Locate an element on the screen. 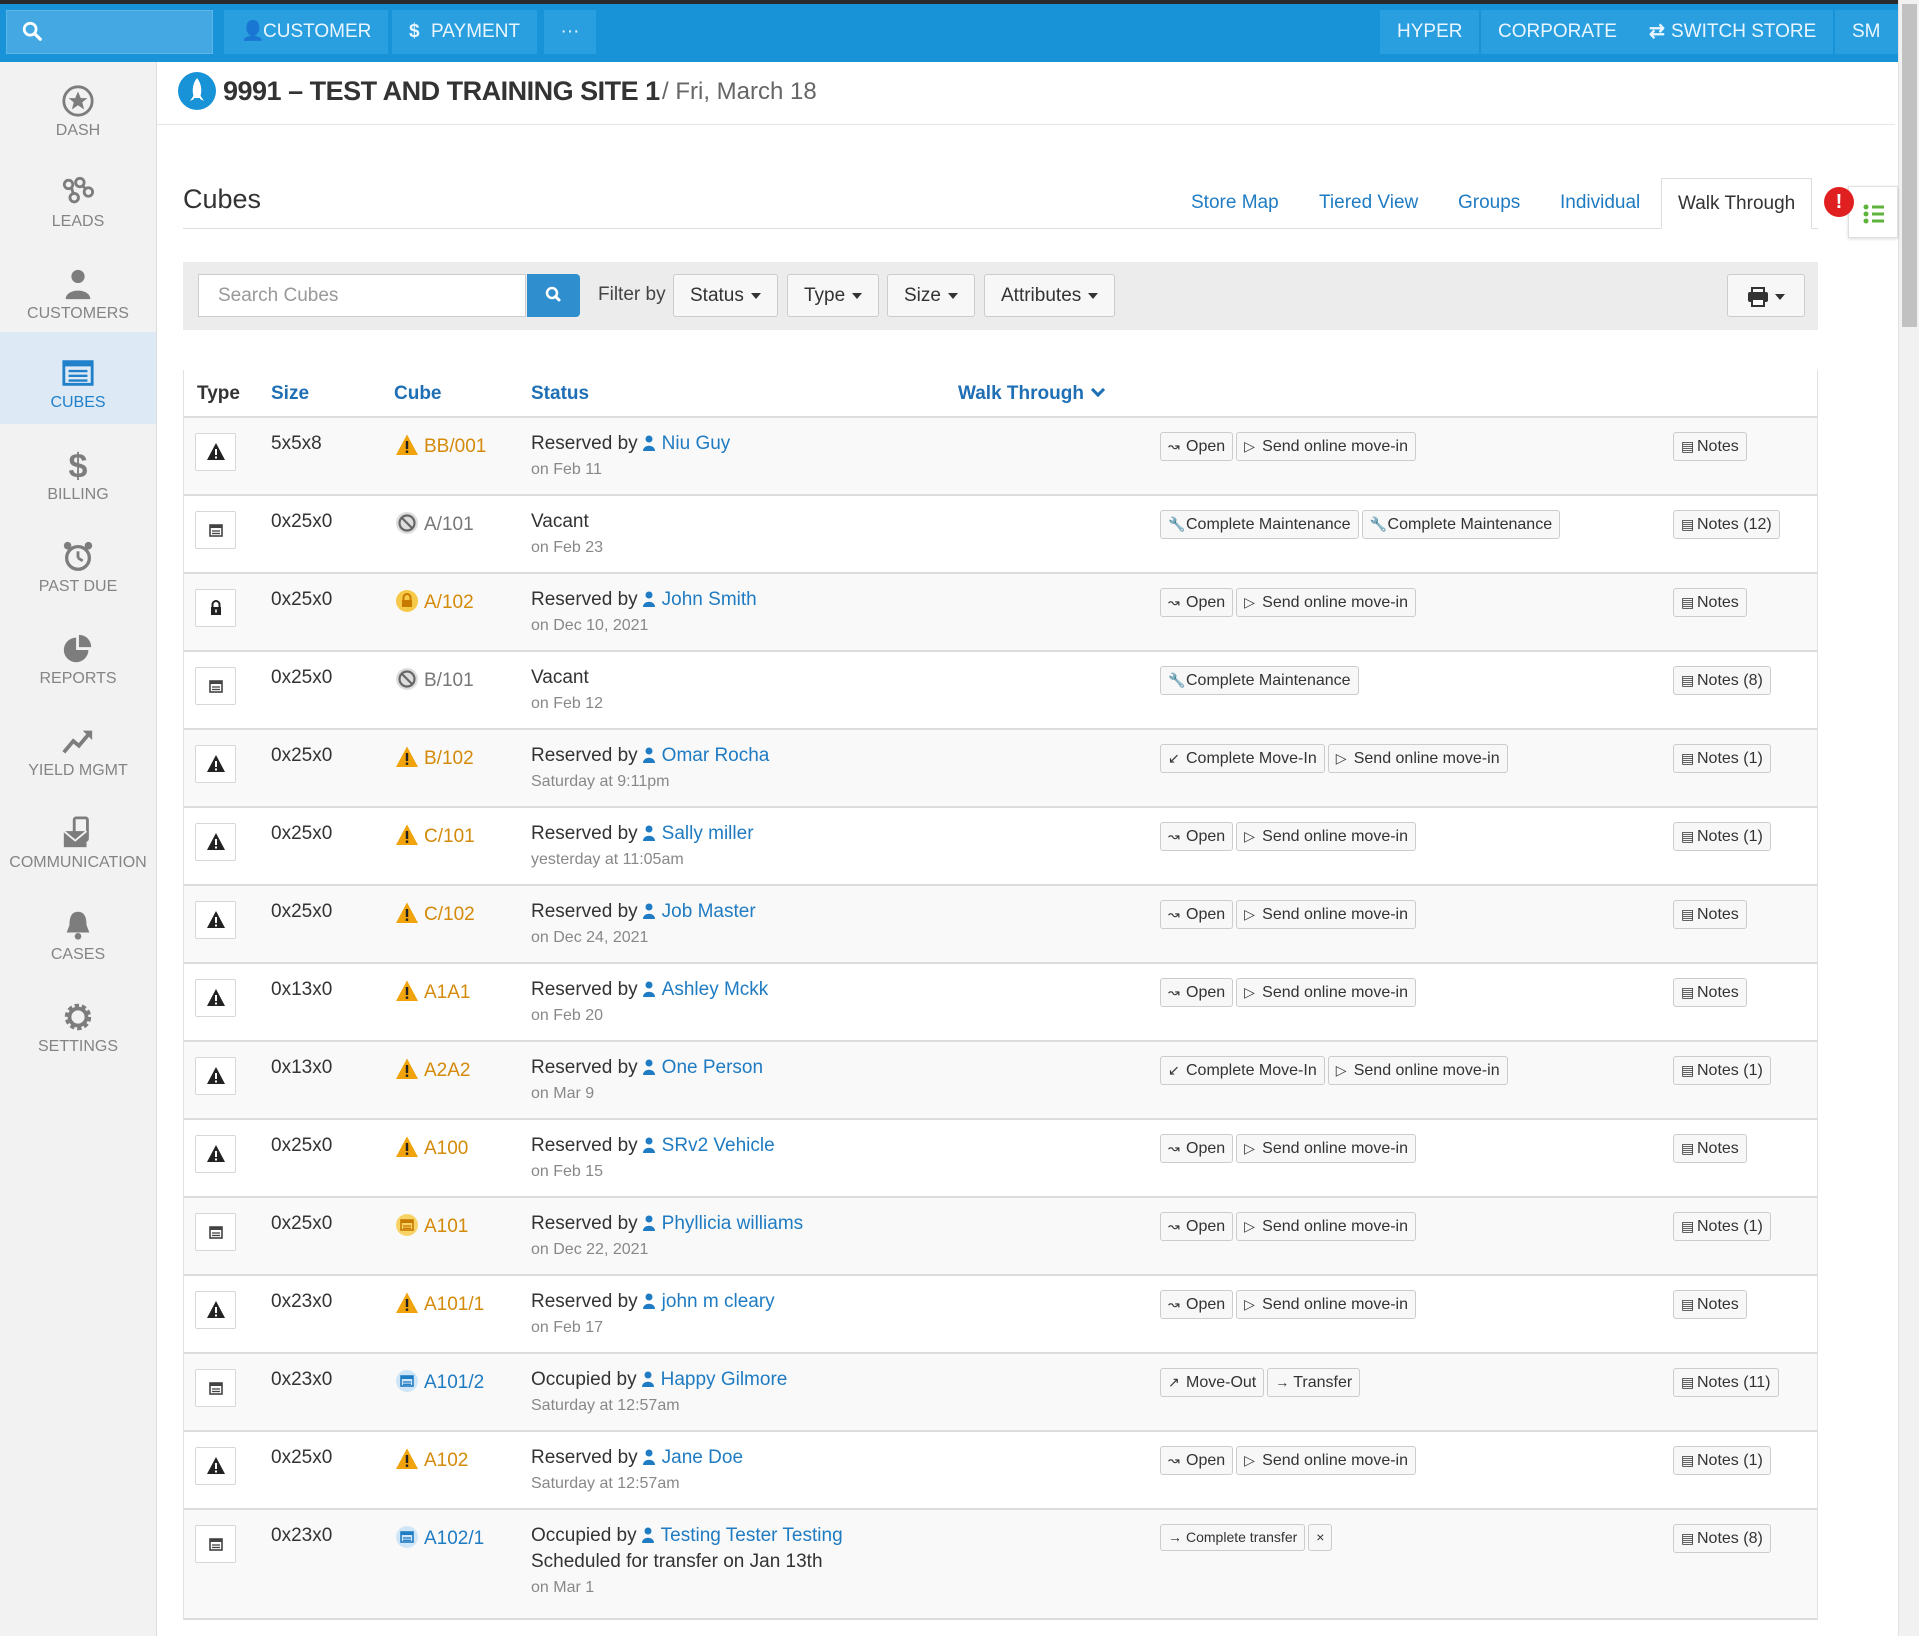 The height and width of the screenshot is (1636, 1919). customer-link: Job Master is located at coordinates (709, 911).